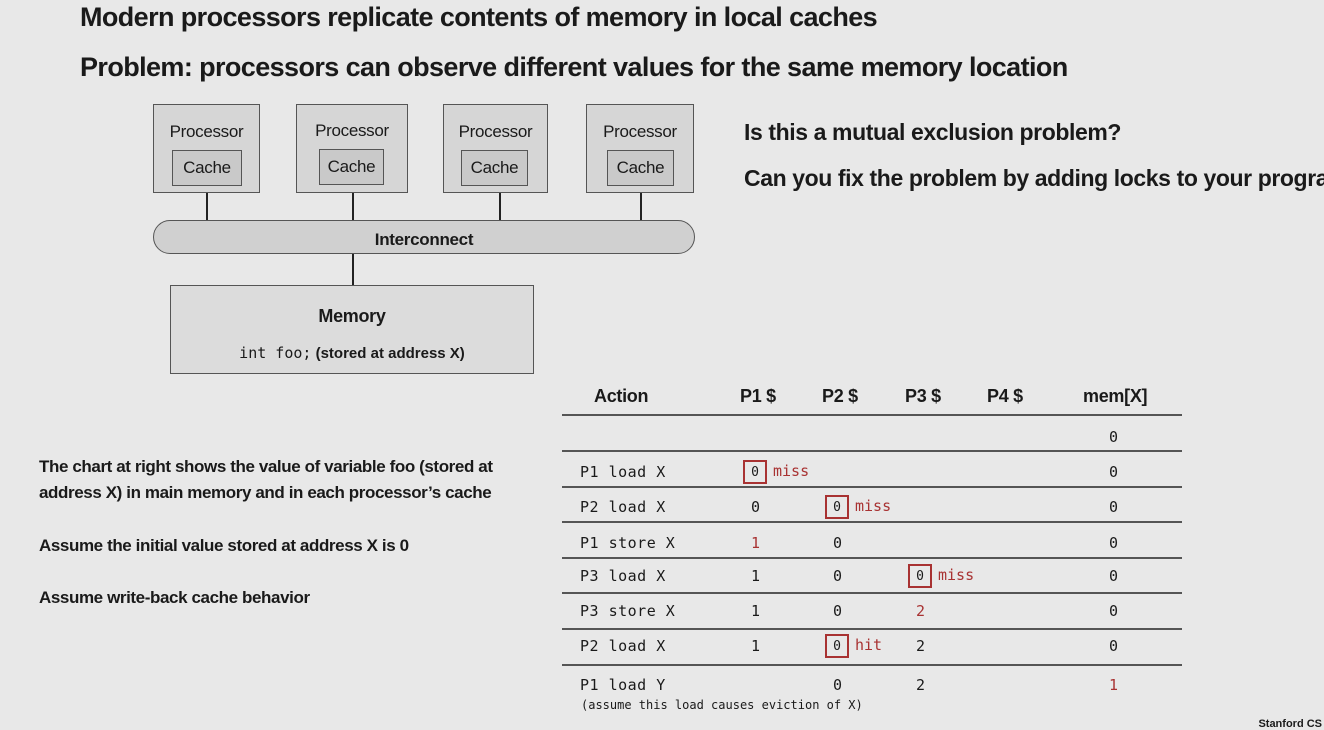  I want to click on row-action: P1 load X, so click(623, 472).